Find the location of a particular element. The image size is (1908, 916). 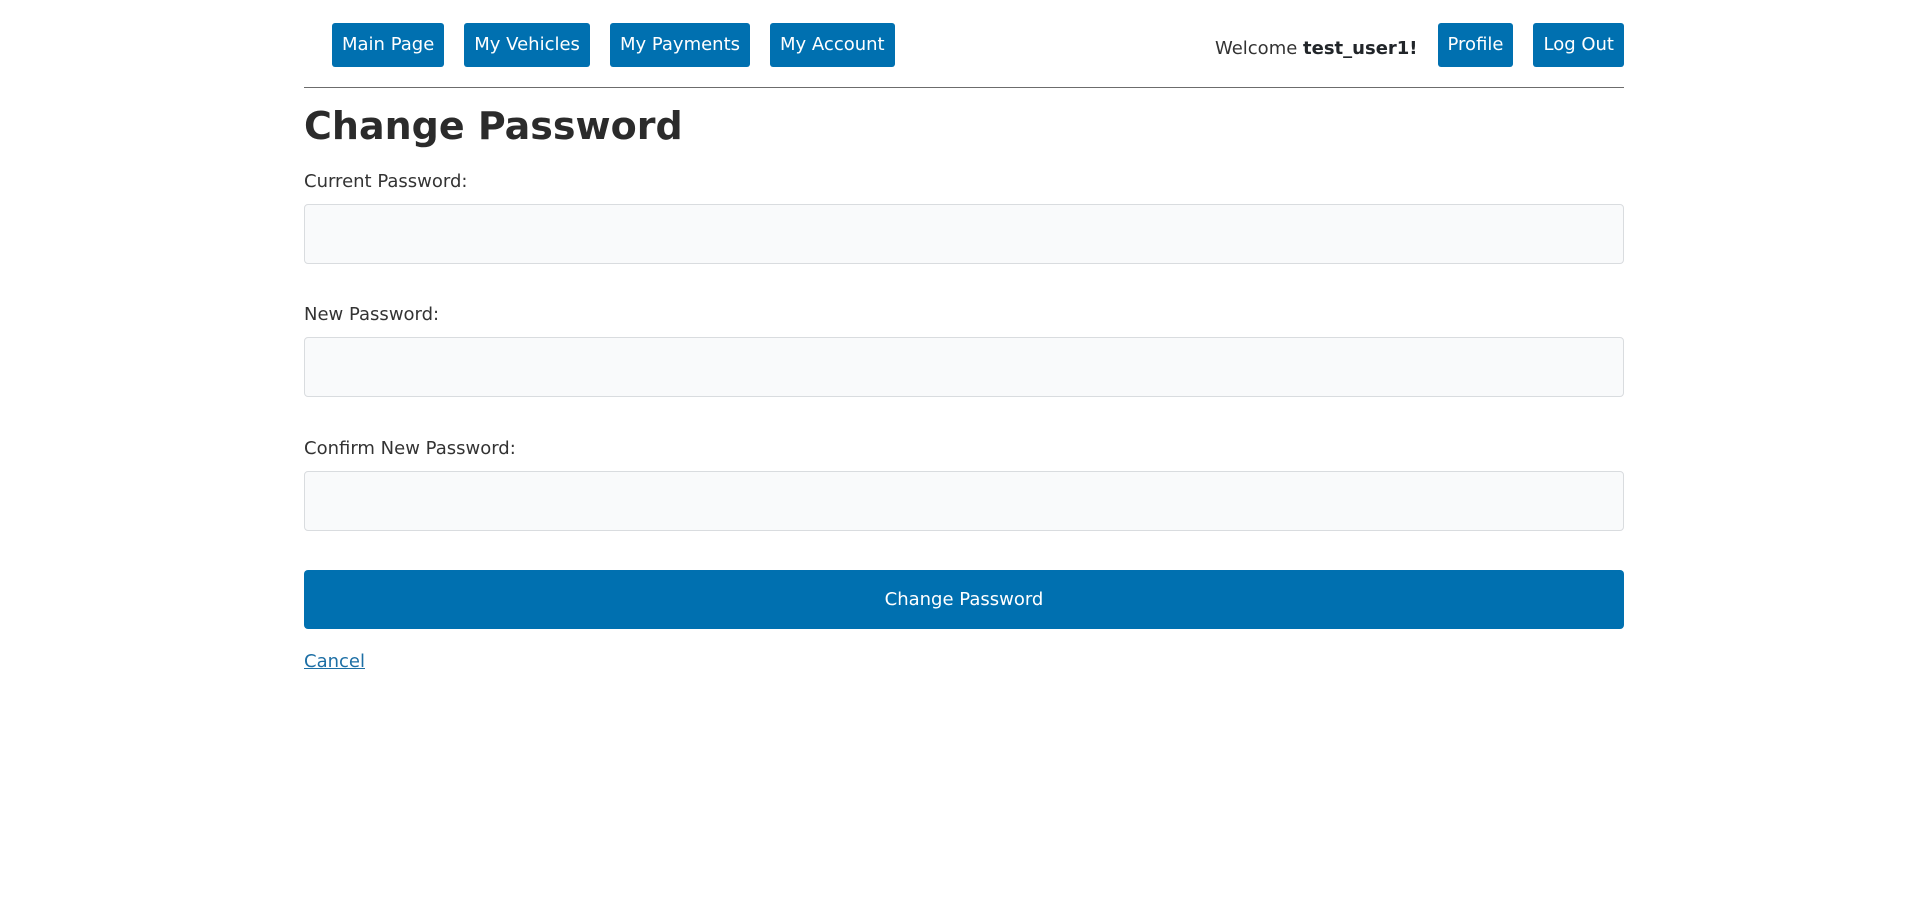

welcome-prefix: Welcome is located at coordinates (1259, 48).